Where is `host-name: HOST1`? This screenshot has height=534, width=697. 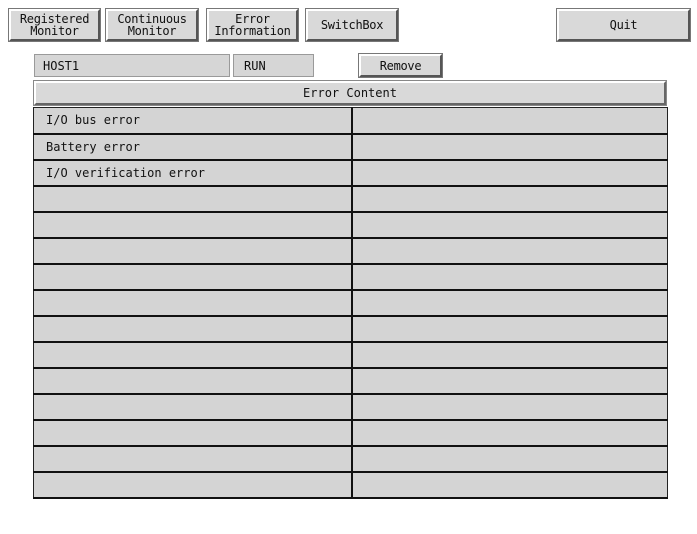
host-name: HOST1 is located at coordinates (61, 65).